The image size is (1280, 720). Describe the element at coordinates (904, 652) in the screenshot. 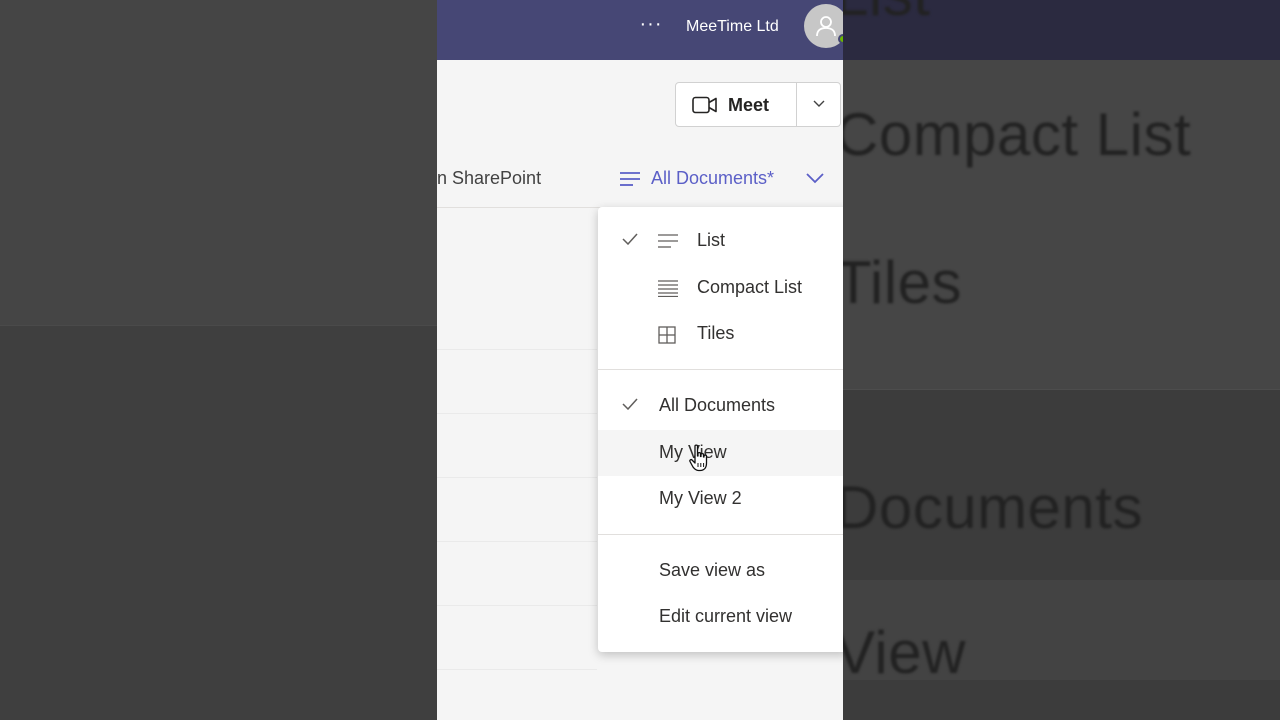

I see `background-echo-text: View` at that location.